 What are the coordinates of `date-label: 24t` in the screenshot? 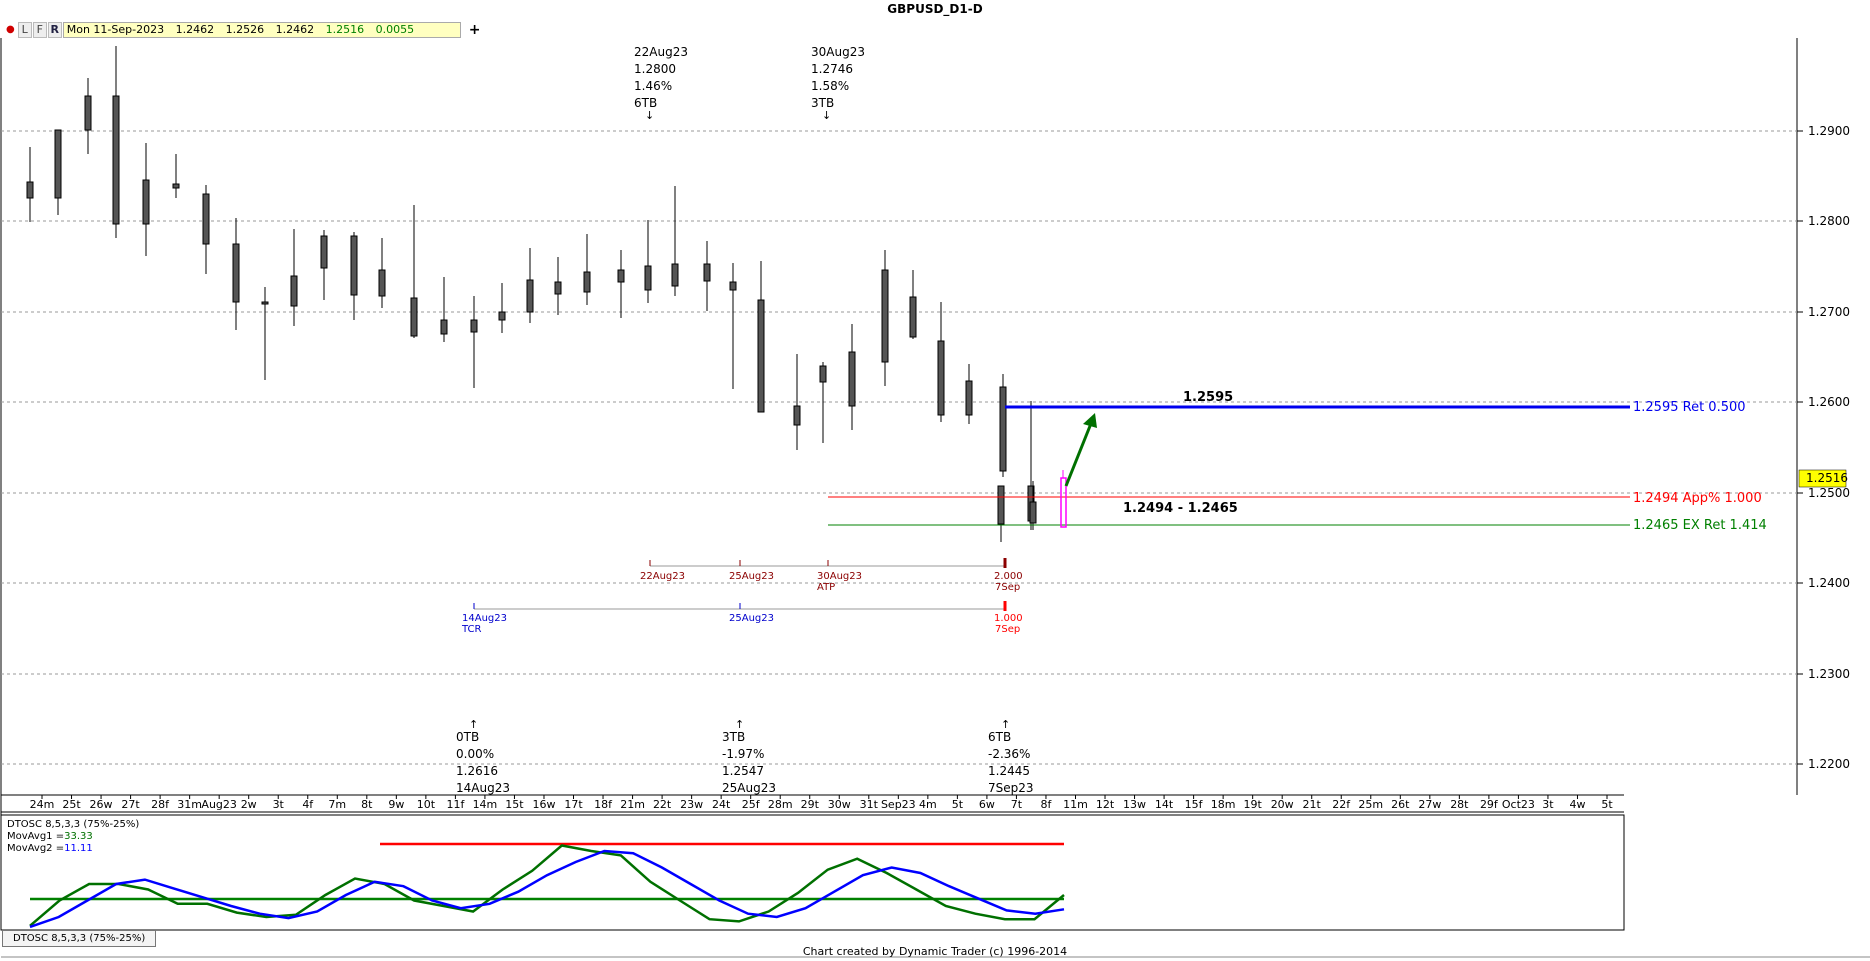 It's located at (721, 804).